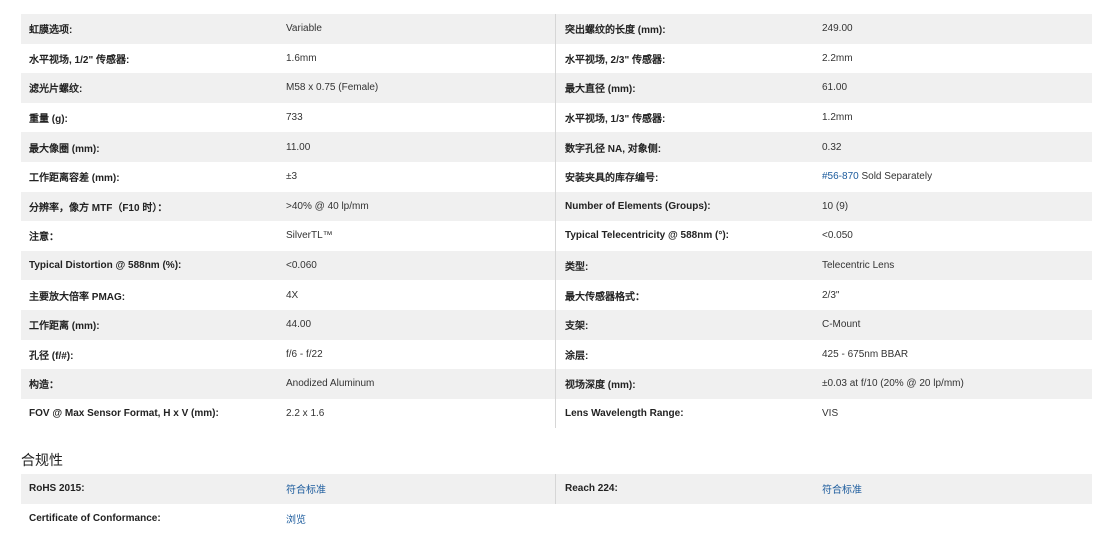  I want to click on spec-label: 工作距离容差 (mm):, so click(74, 179).